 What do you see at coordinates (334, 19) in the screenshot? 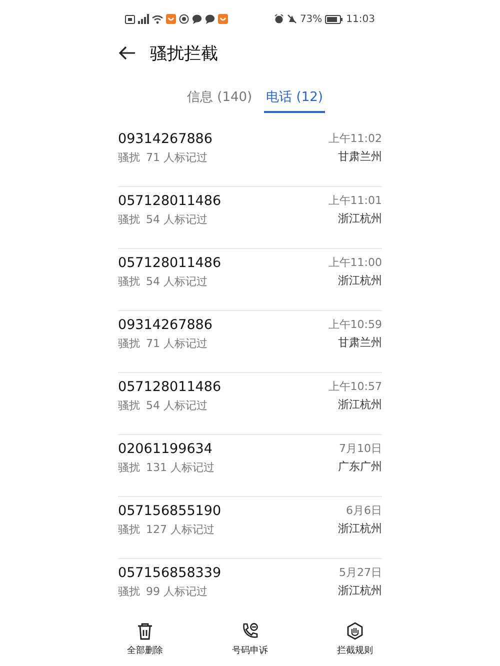
I see `battery-icon` at bounding box center [334, 19].